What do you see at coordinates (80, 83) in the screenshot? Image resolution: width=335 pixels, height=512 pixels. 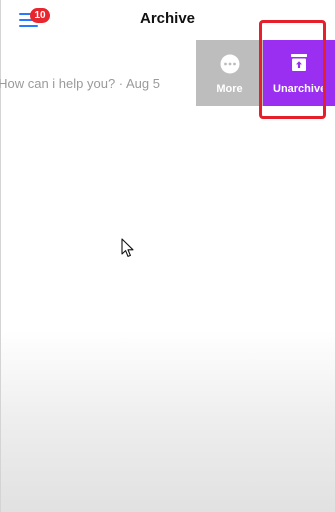 I see `conversation-preview-text: How can i help you? · Aug 5` at bounding box center [80, 83].